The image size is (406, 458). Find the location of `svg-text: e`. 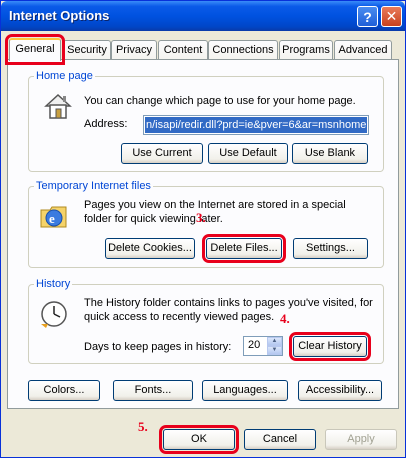

svg-text: e is located at coordinates (52, 218).